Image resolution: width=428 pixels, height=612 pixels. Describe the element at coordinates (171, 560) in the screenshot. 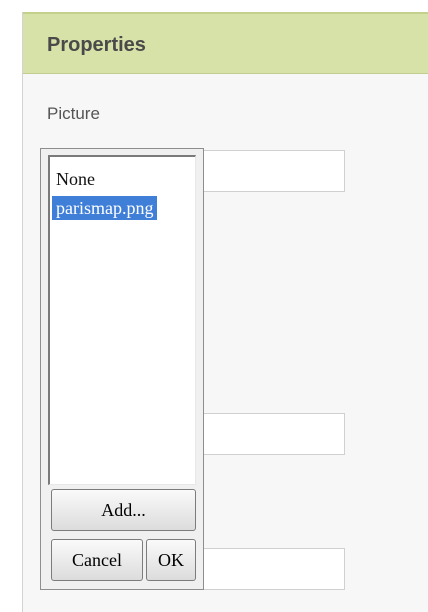

I see `ok-button: OK` at that location.